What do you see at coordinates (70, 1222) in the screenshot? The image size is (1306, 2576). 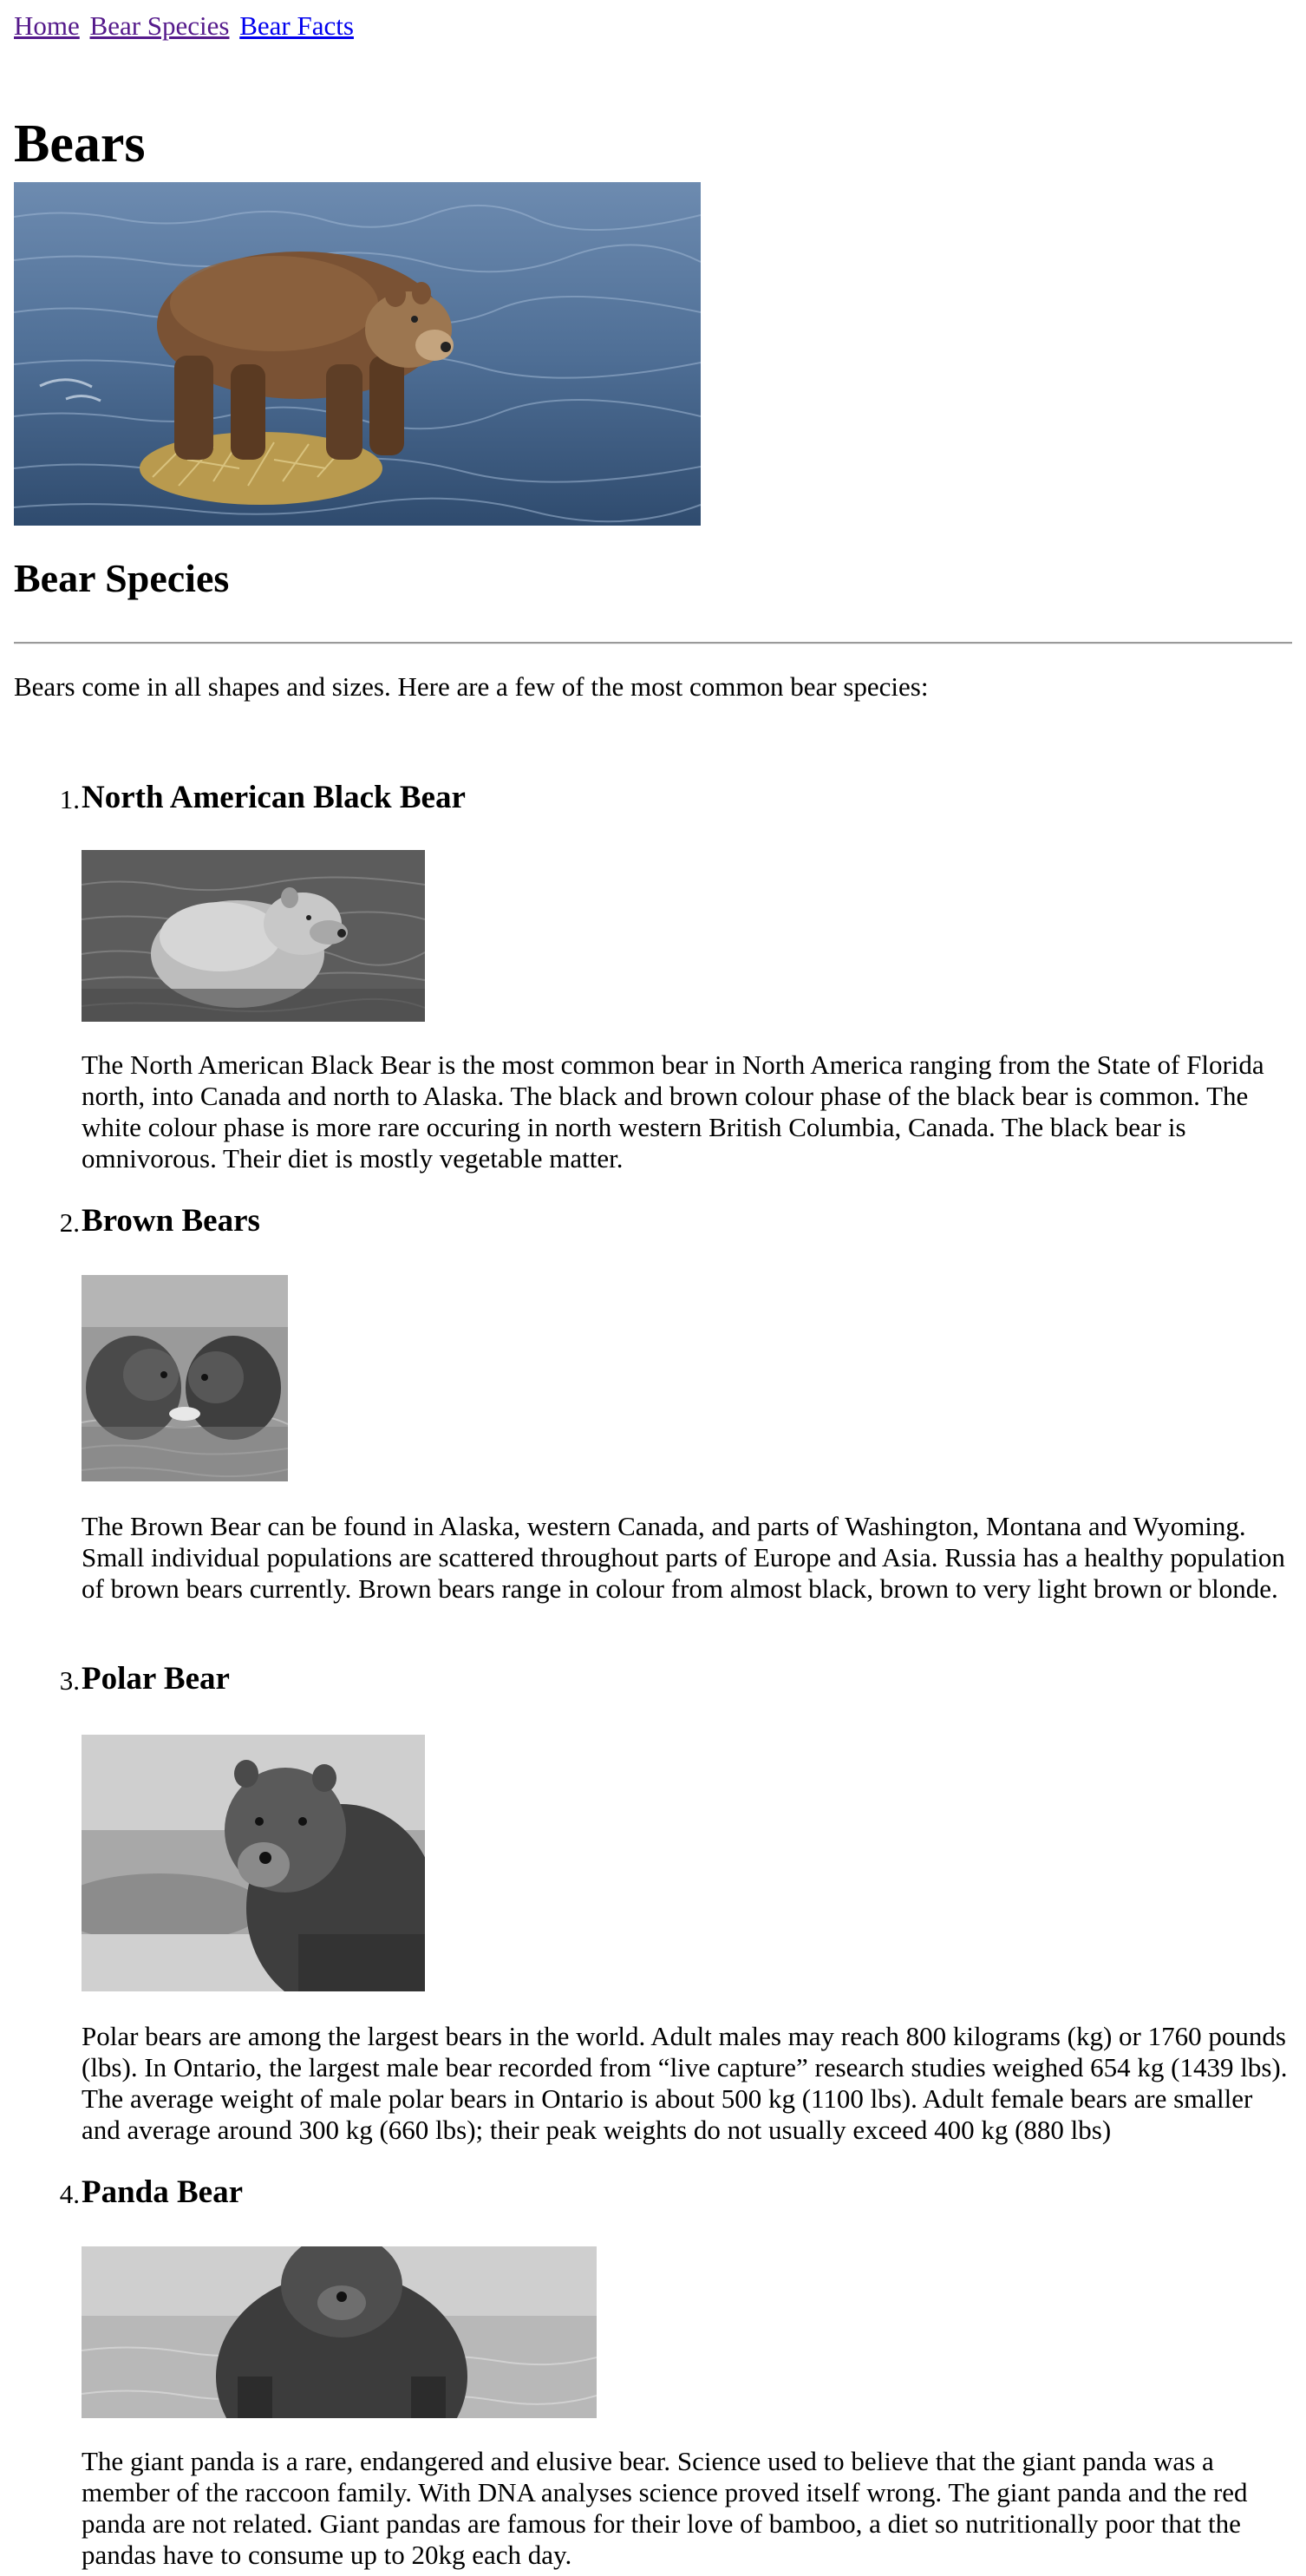 I see `list-number: 2.` at bounding box center [70, 1222].